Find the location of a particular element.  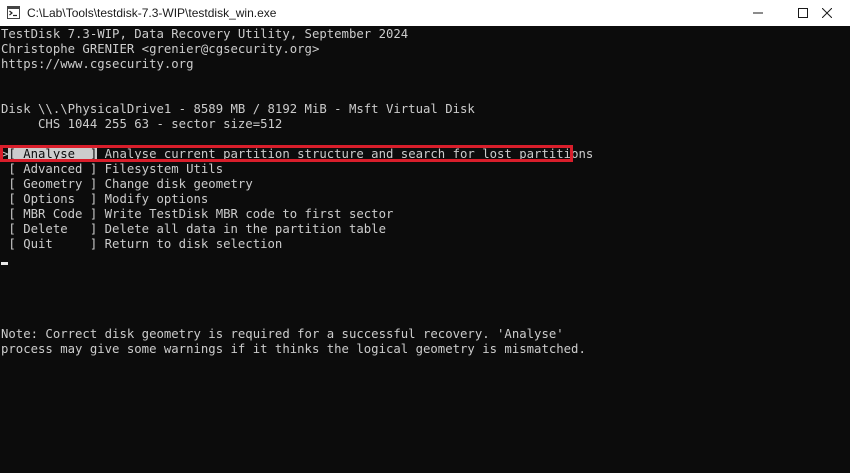

disk-chs-line: CHS 1044 255 63 - sector size=512 is located at coordinates (142, 124).